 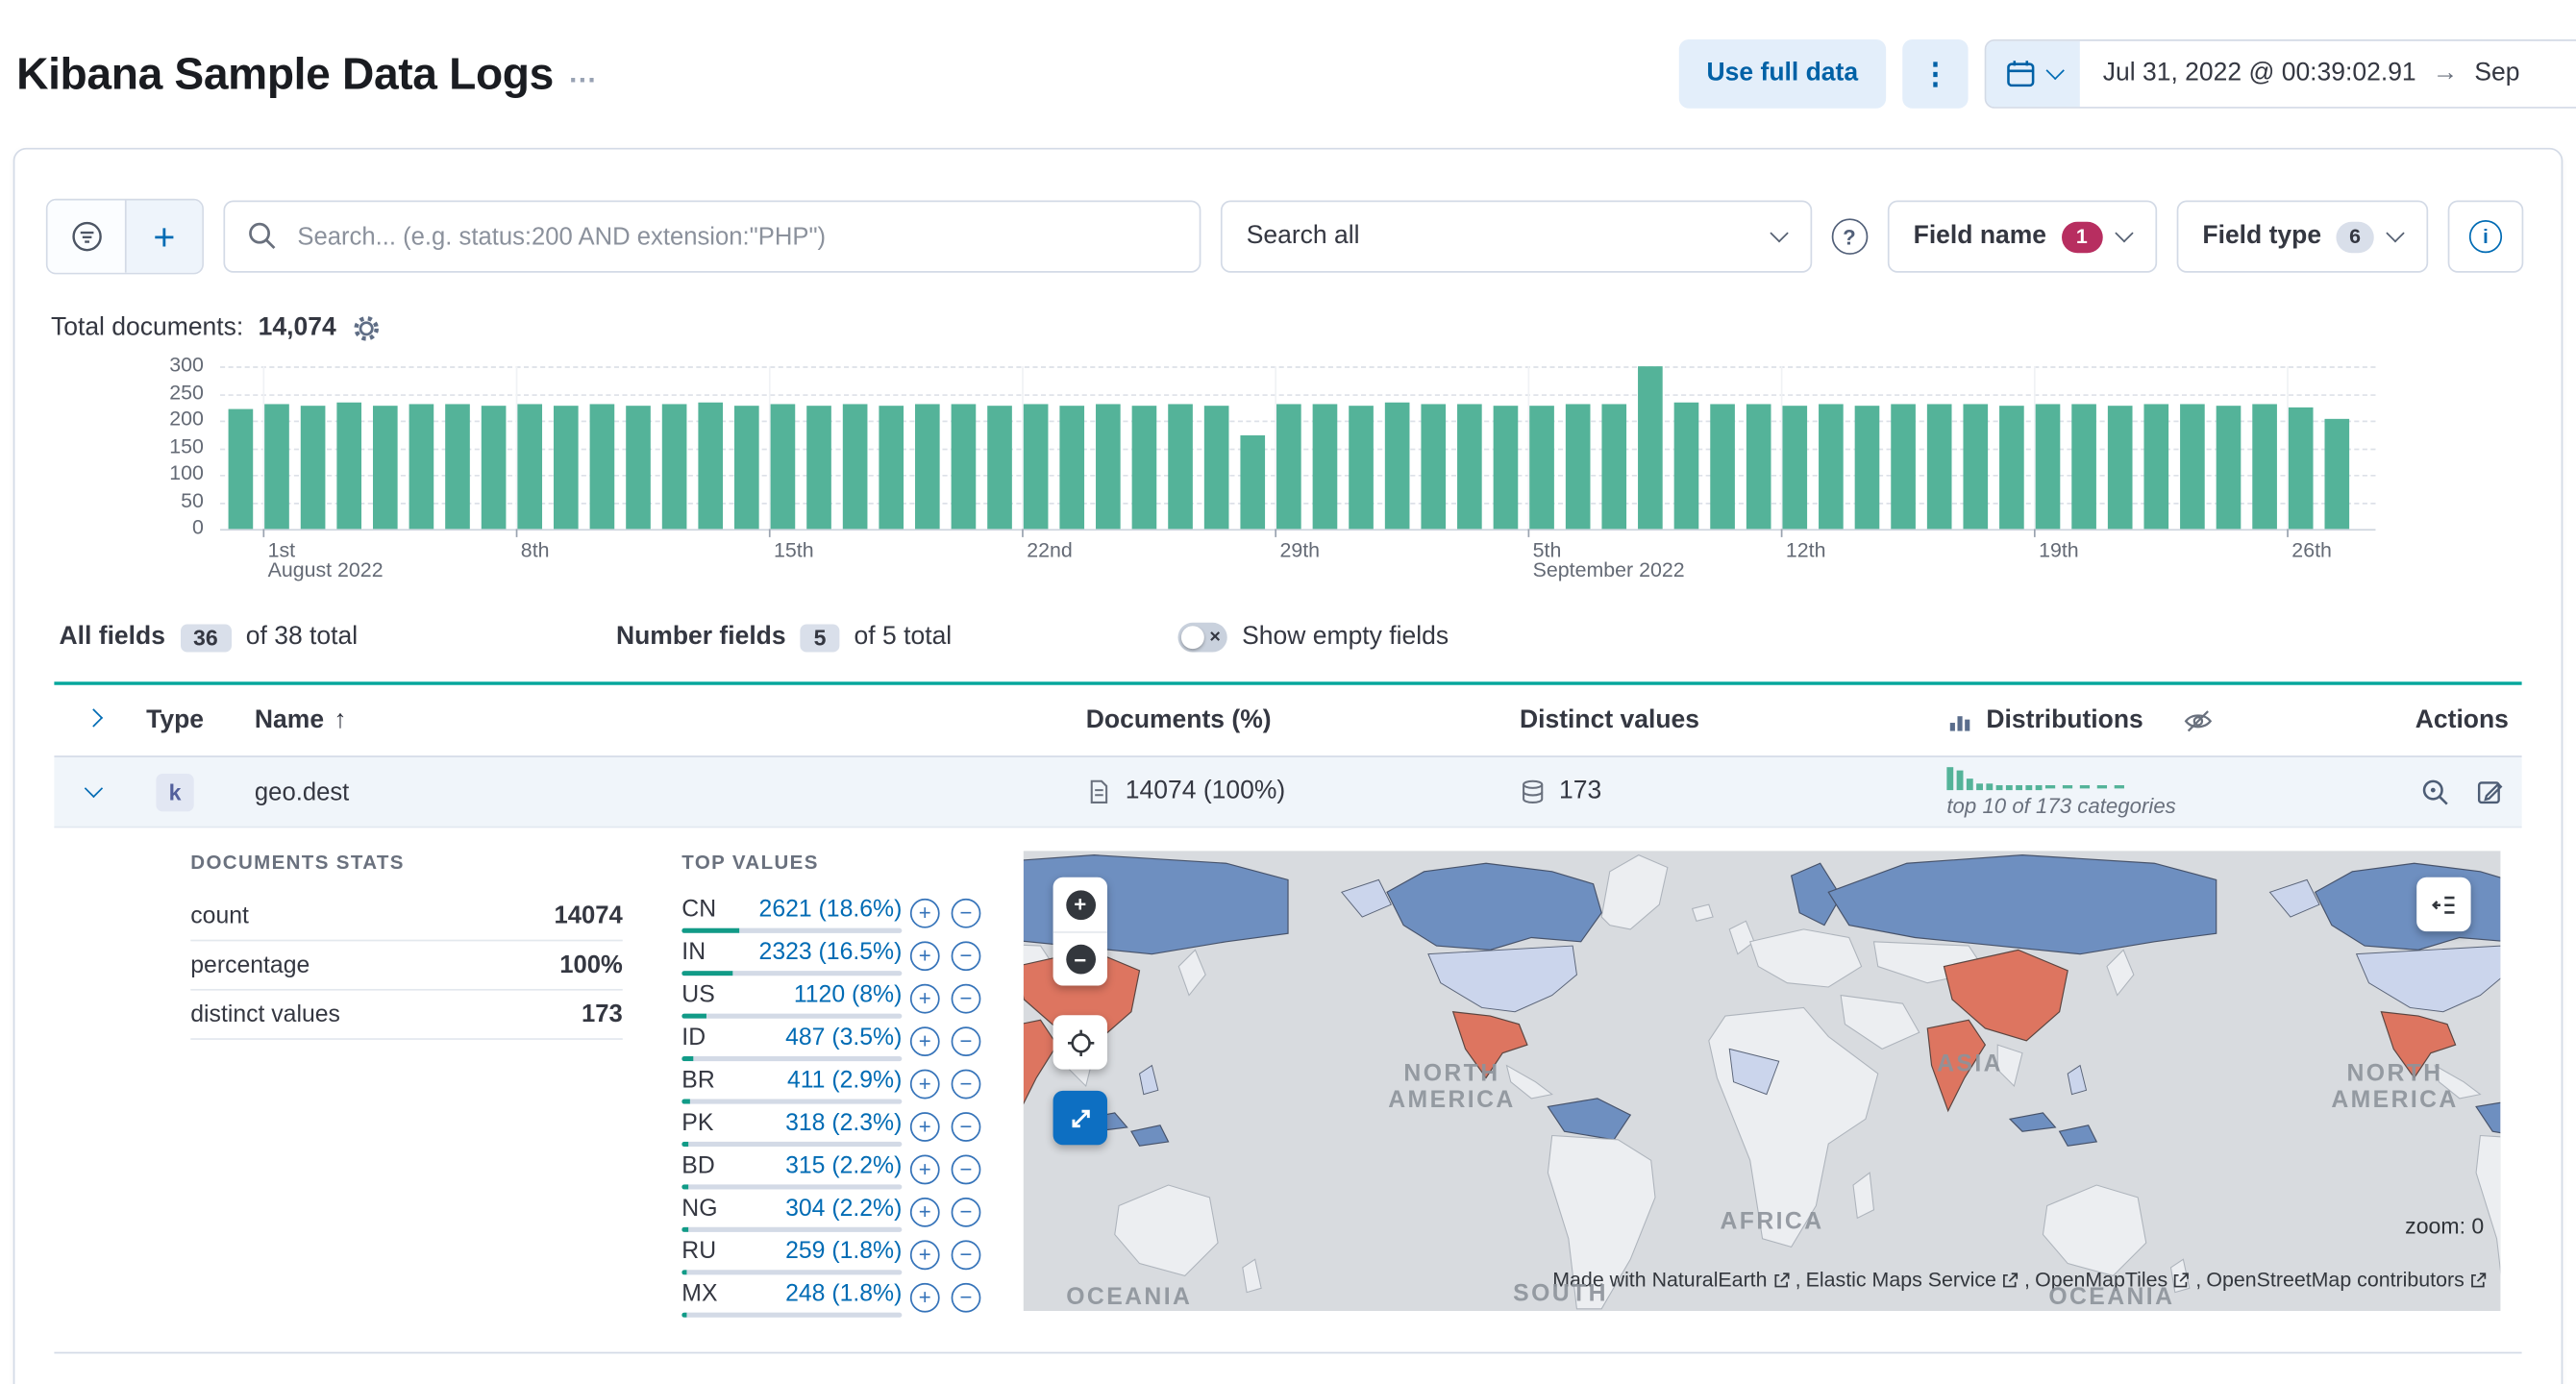 I want to click on map-fit-data-button, so click(x=1080, y=1042).